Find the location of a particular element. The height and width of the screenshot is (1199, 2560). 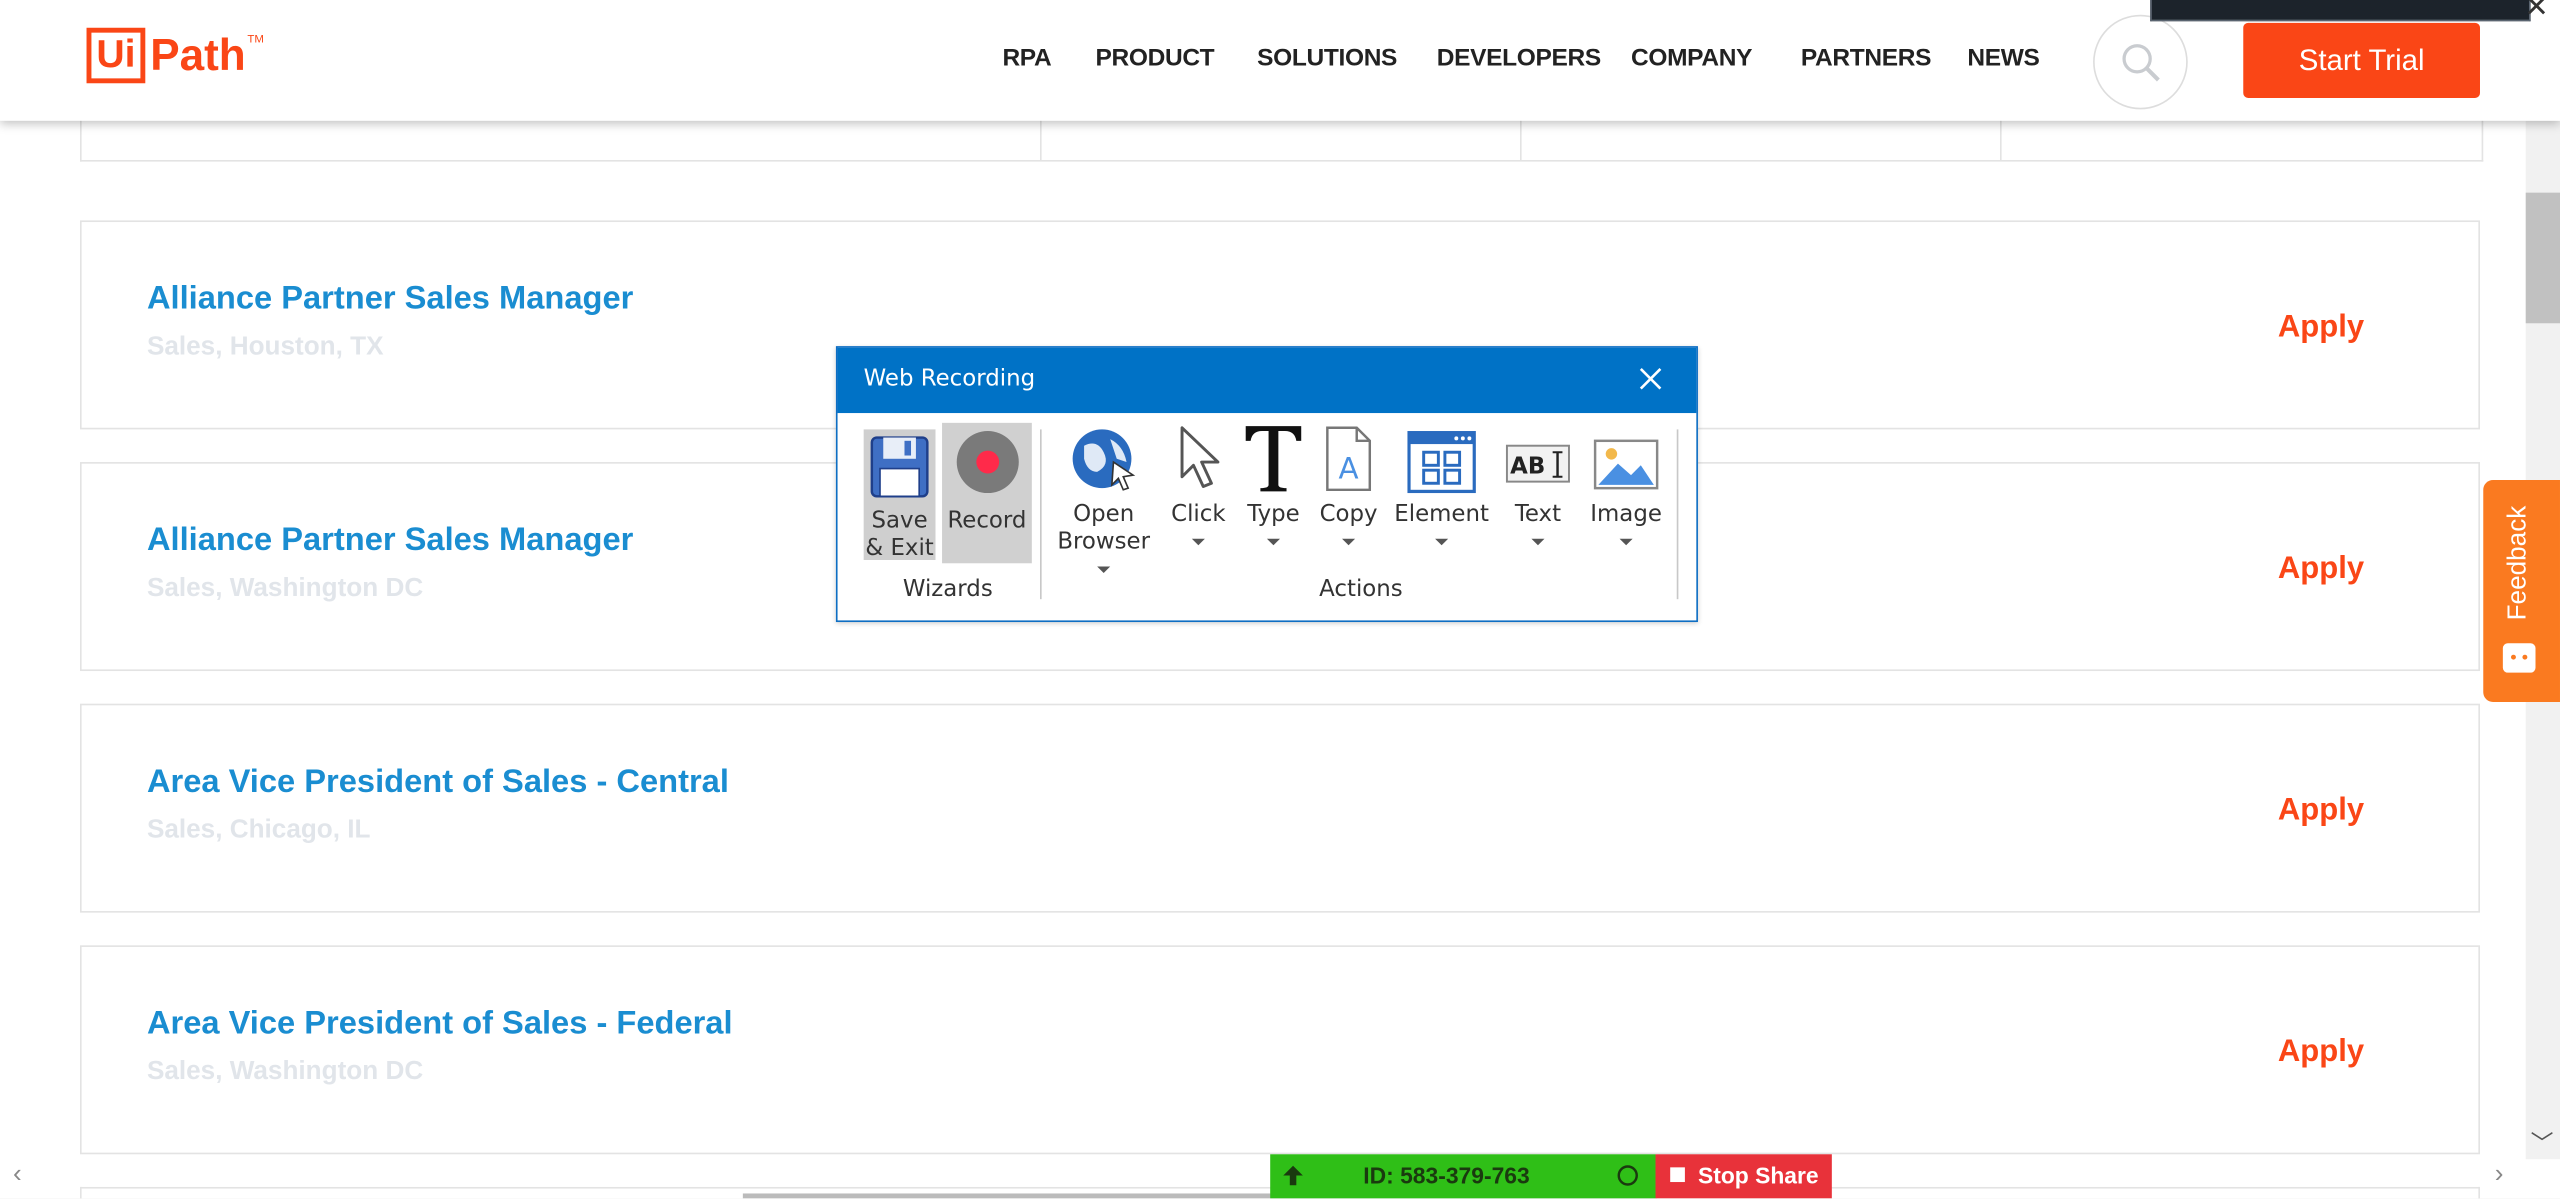

scroll-right-icon: › is located at coordinates (2499, 1175).